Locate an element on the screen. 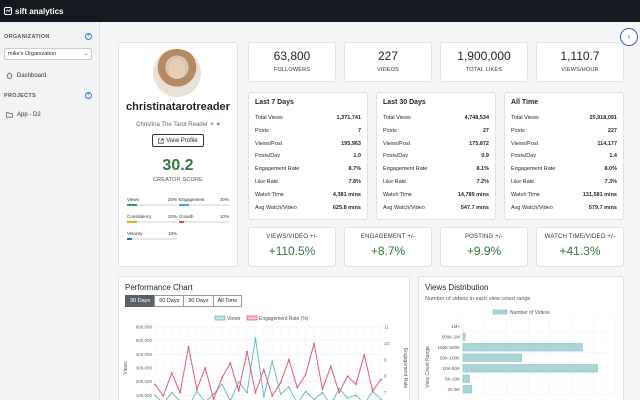  period-row-value: 1.0 is located at coordinates (357, 156).